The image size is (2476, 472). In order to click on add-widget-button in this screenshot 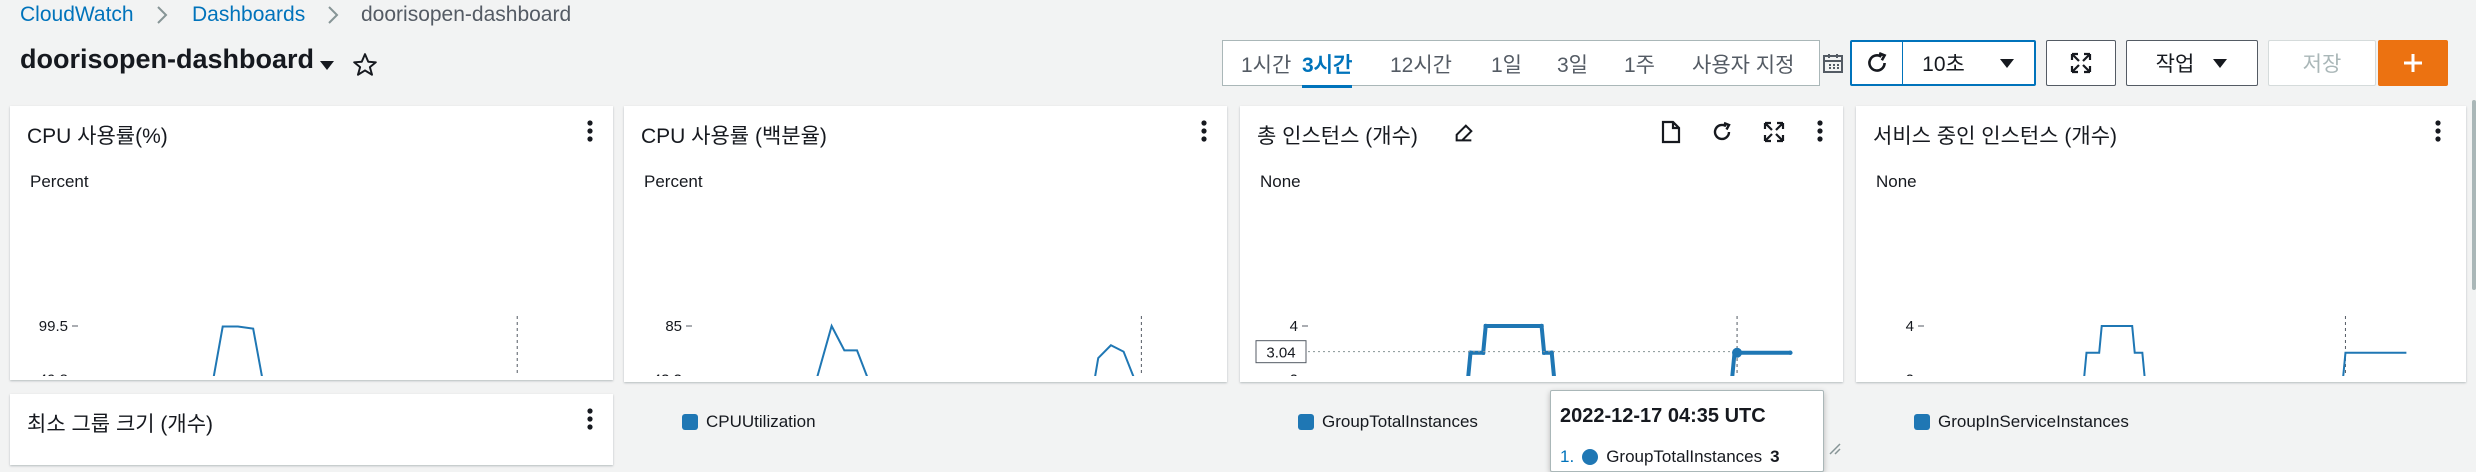, I will do `click(2413, 63)`.